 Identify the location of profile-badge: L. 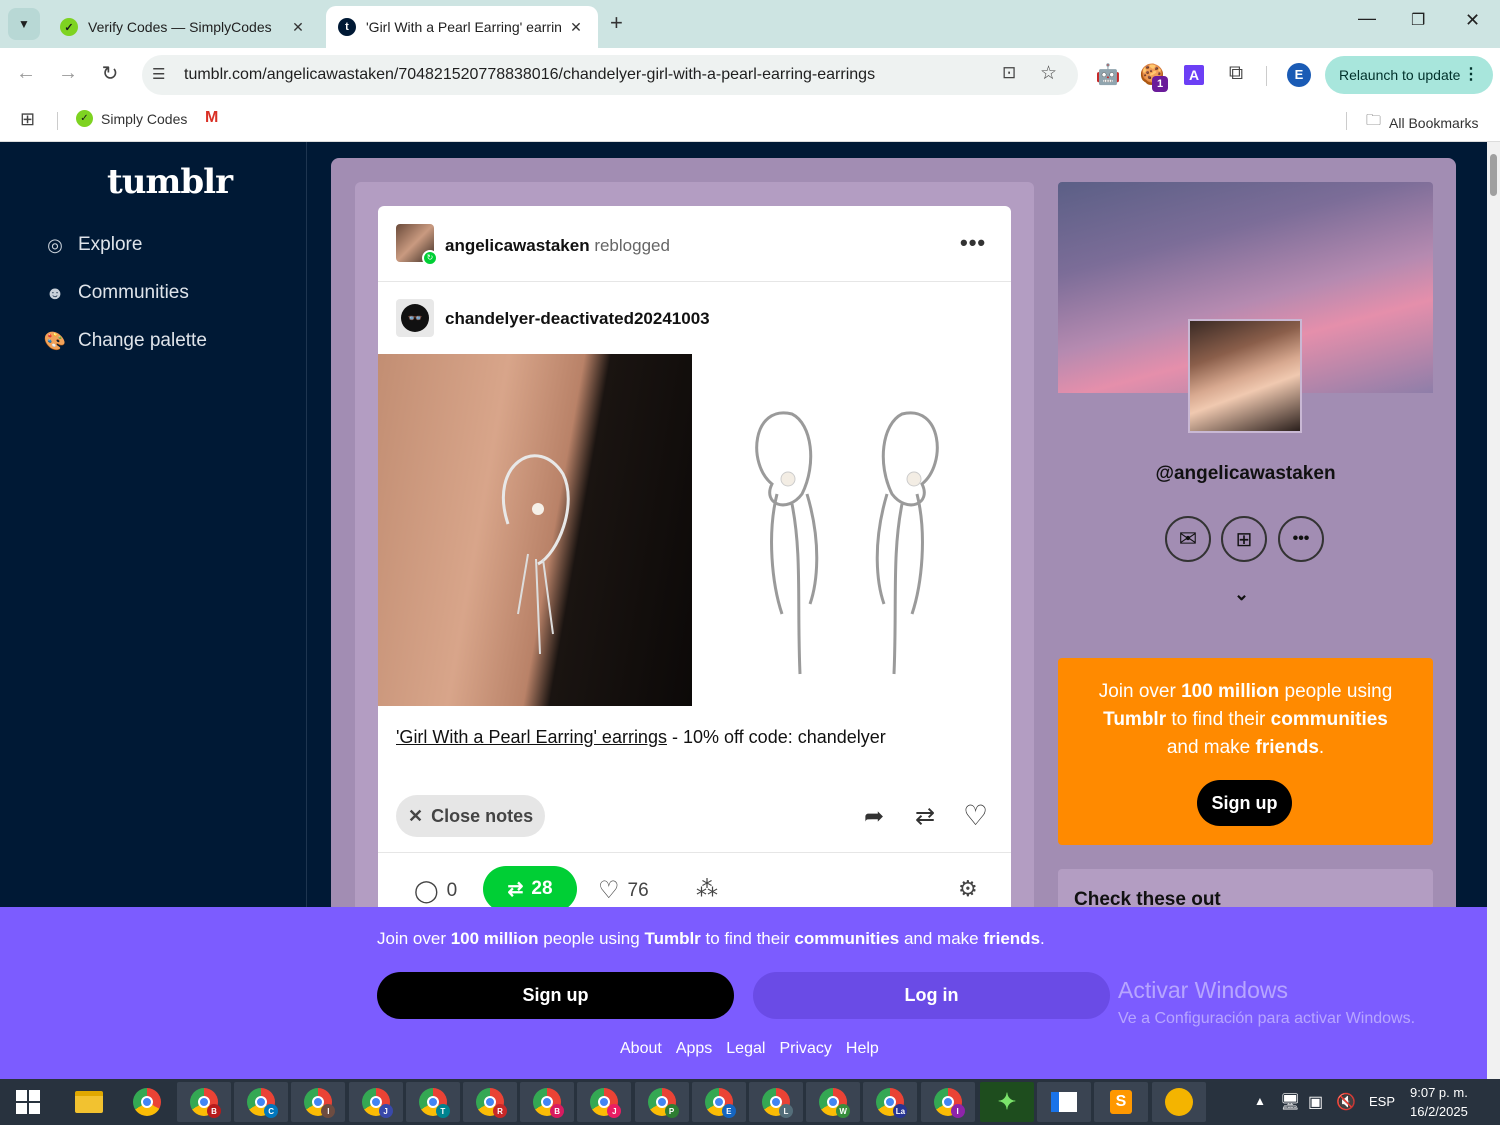
(786, 1111).